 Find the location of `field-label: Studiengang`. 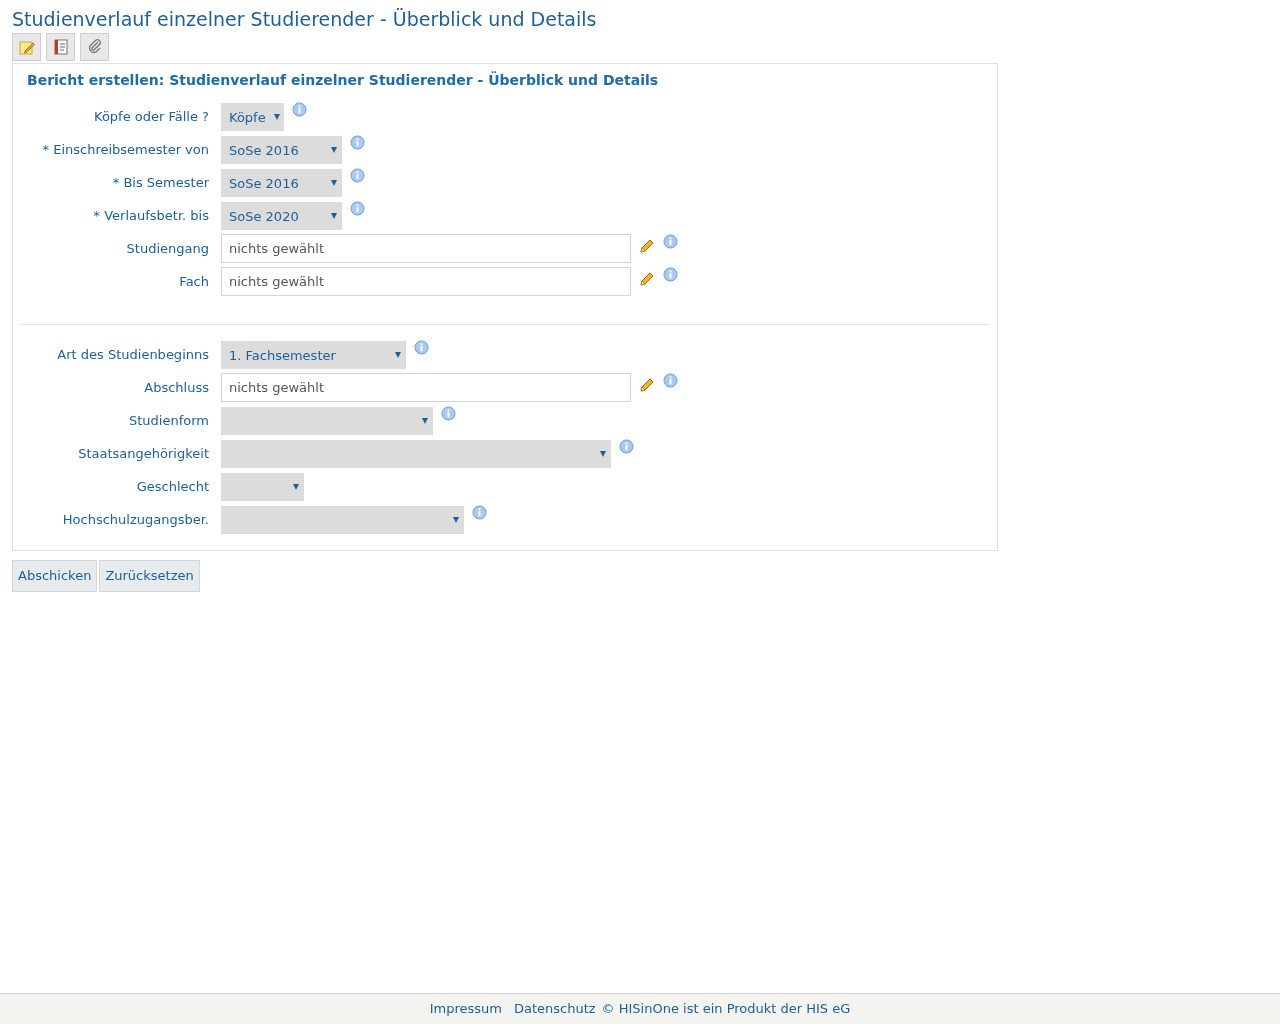

field-label: Studiengang is located at coordinates (167, 249).